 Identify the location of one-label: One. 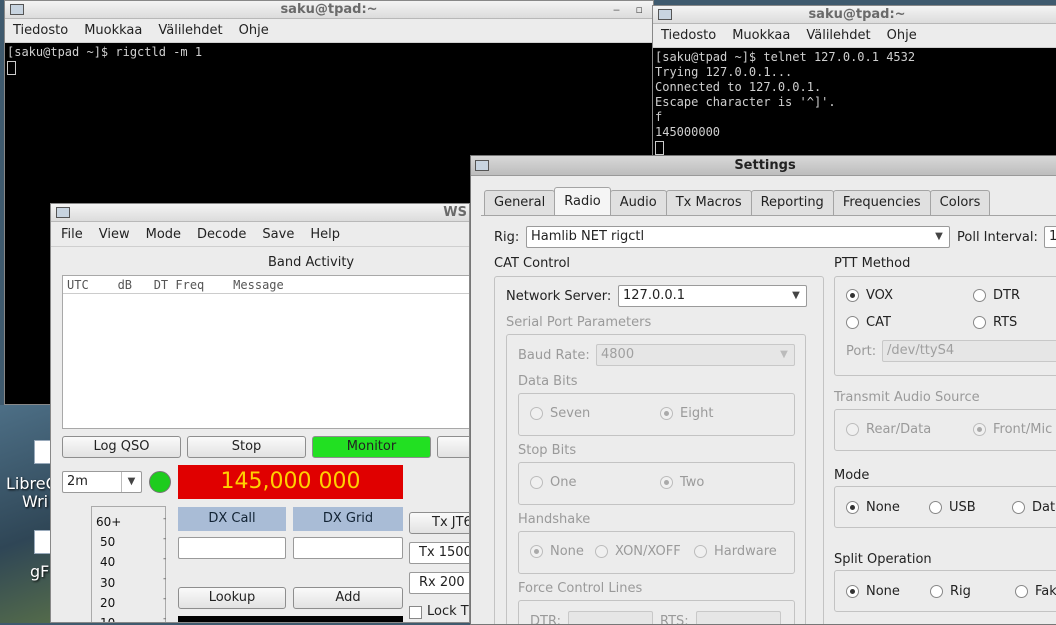
(563, 482).